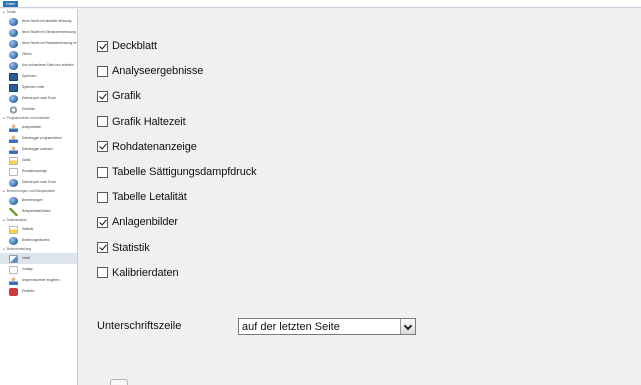  I want to click on sidebar-item-label: Berechnungen, so click(32, 199).